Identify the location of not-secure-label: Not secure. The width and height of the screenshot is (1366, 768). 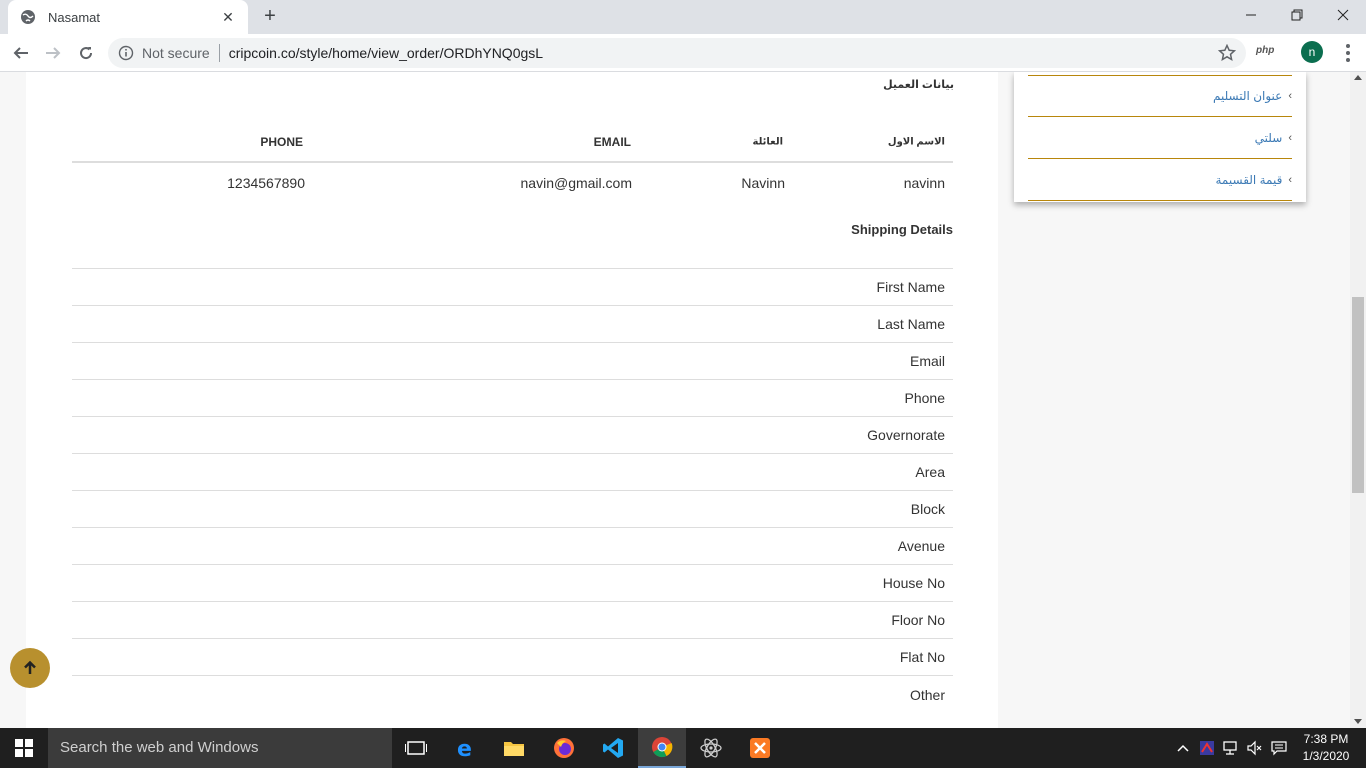
(176, 53).